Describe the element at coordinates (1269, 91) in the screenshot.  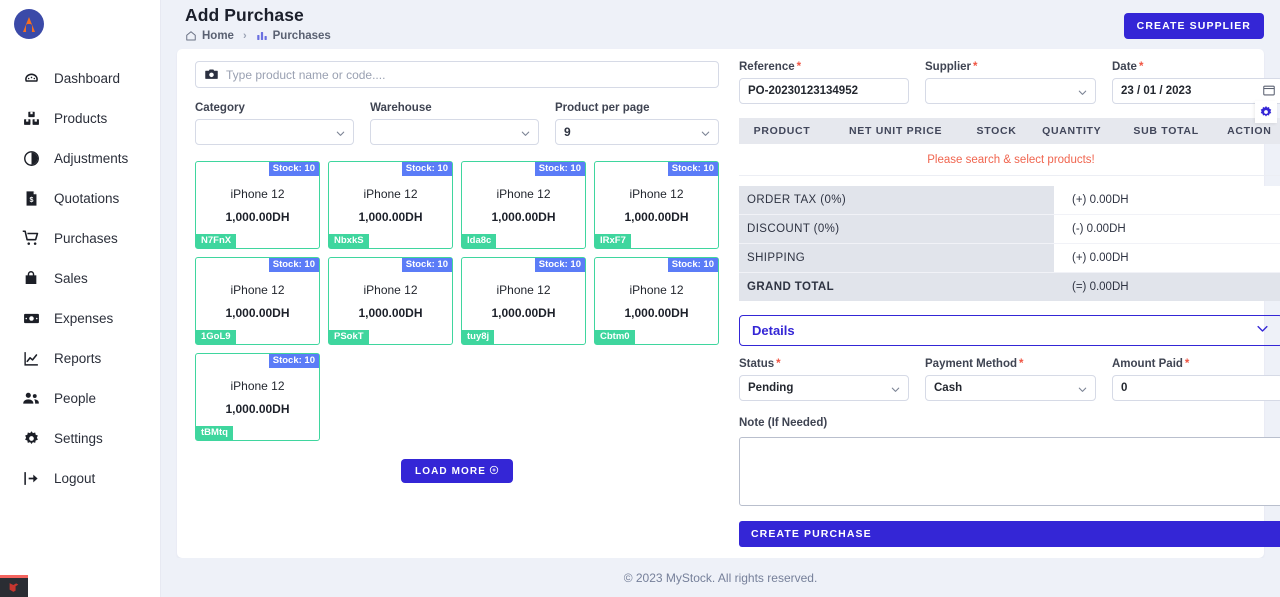
I see `calendar-icon` at that location.